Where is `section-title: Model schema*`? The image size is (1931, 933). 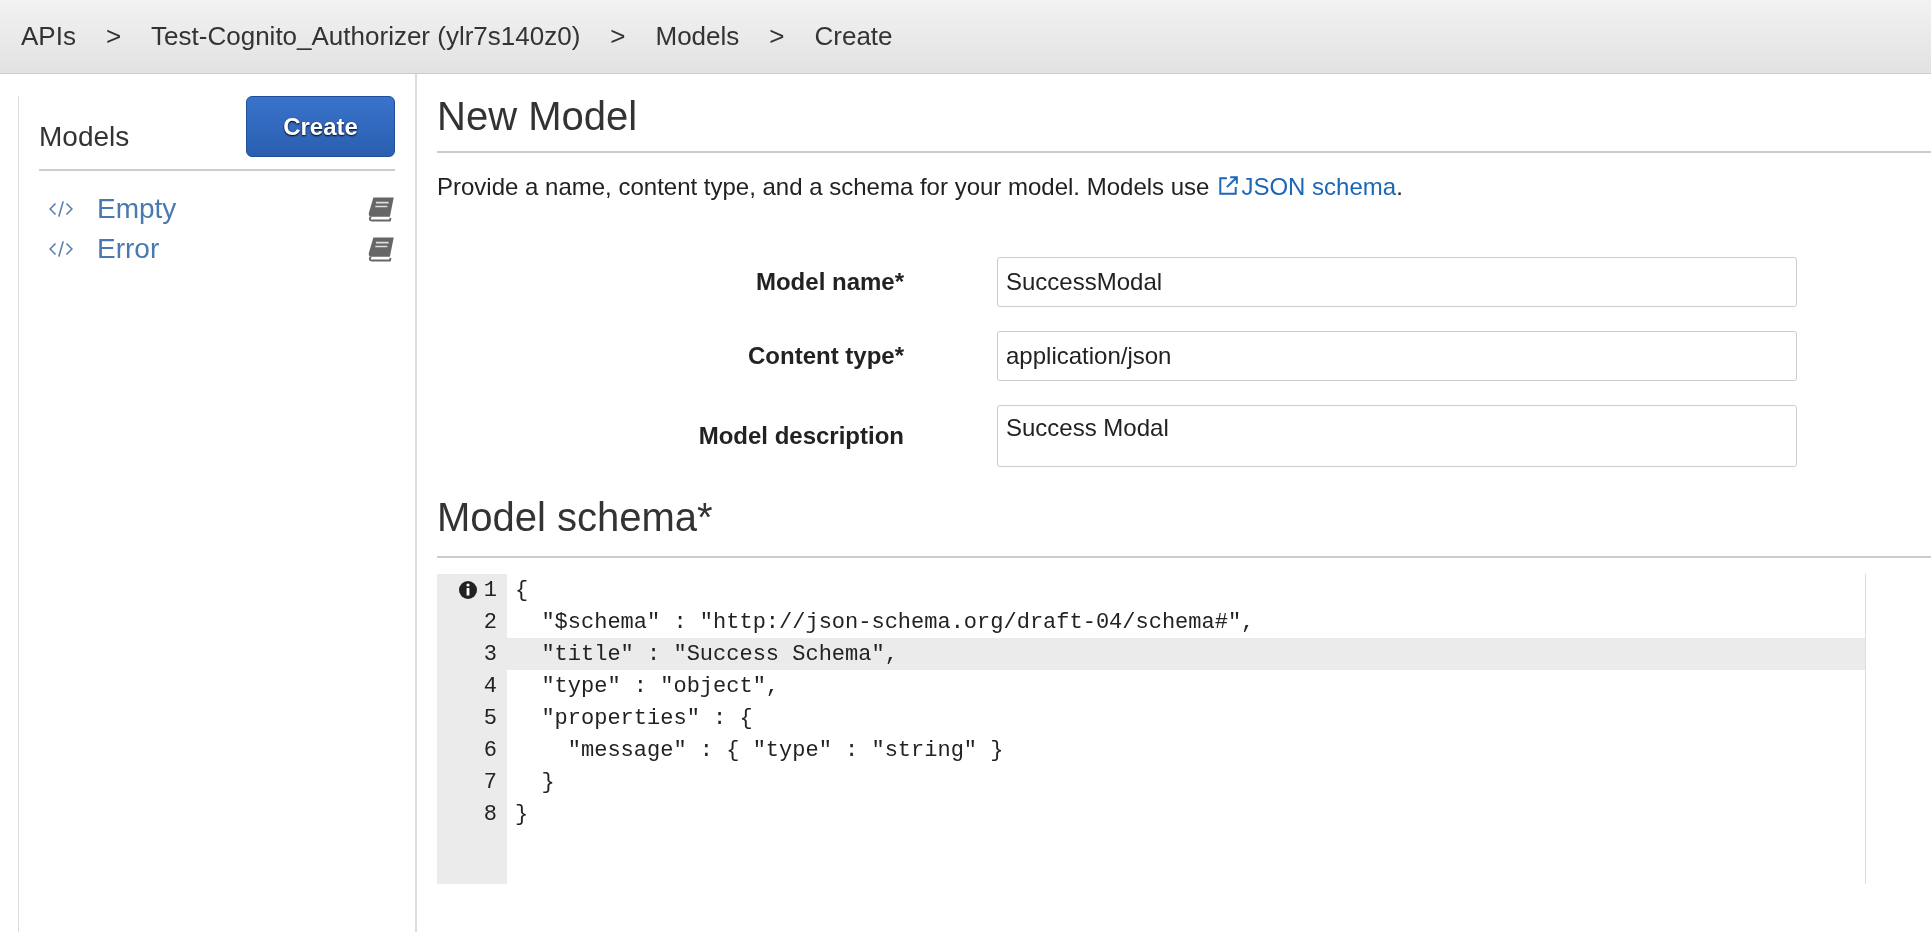 section-title: Model schema* is located at coordinates (1184, 526).